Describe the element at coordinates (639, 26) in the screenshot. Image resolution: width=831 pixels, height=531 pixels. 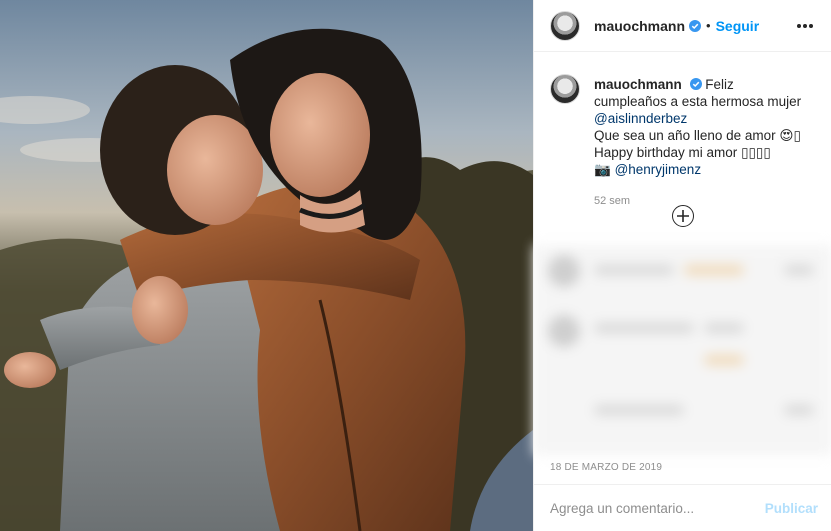
I see `author-username: mauochmann` at that location.